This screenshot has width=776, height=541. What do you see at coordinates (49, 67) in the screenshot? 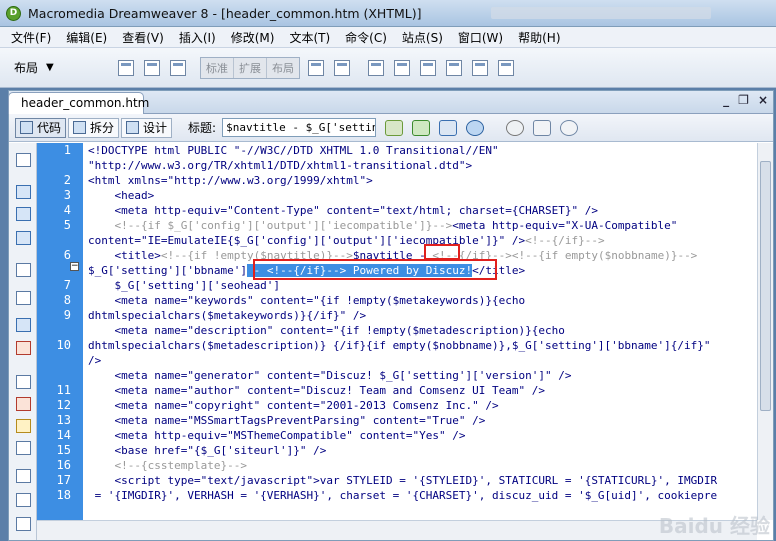
I see `layout-category-dropdown: 布局 ▼` at bounding box center [49, 67].